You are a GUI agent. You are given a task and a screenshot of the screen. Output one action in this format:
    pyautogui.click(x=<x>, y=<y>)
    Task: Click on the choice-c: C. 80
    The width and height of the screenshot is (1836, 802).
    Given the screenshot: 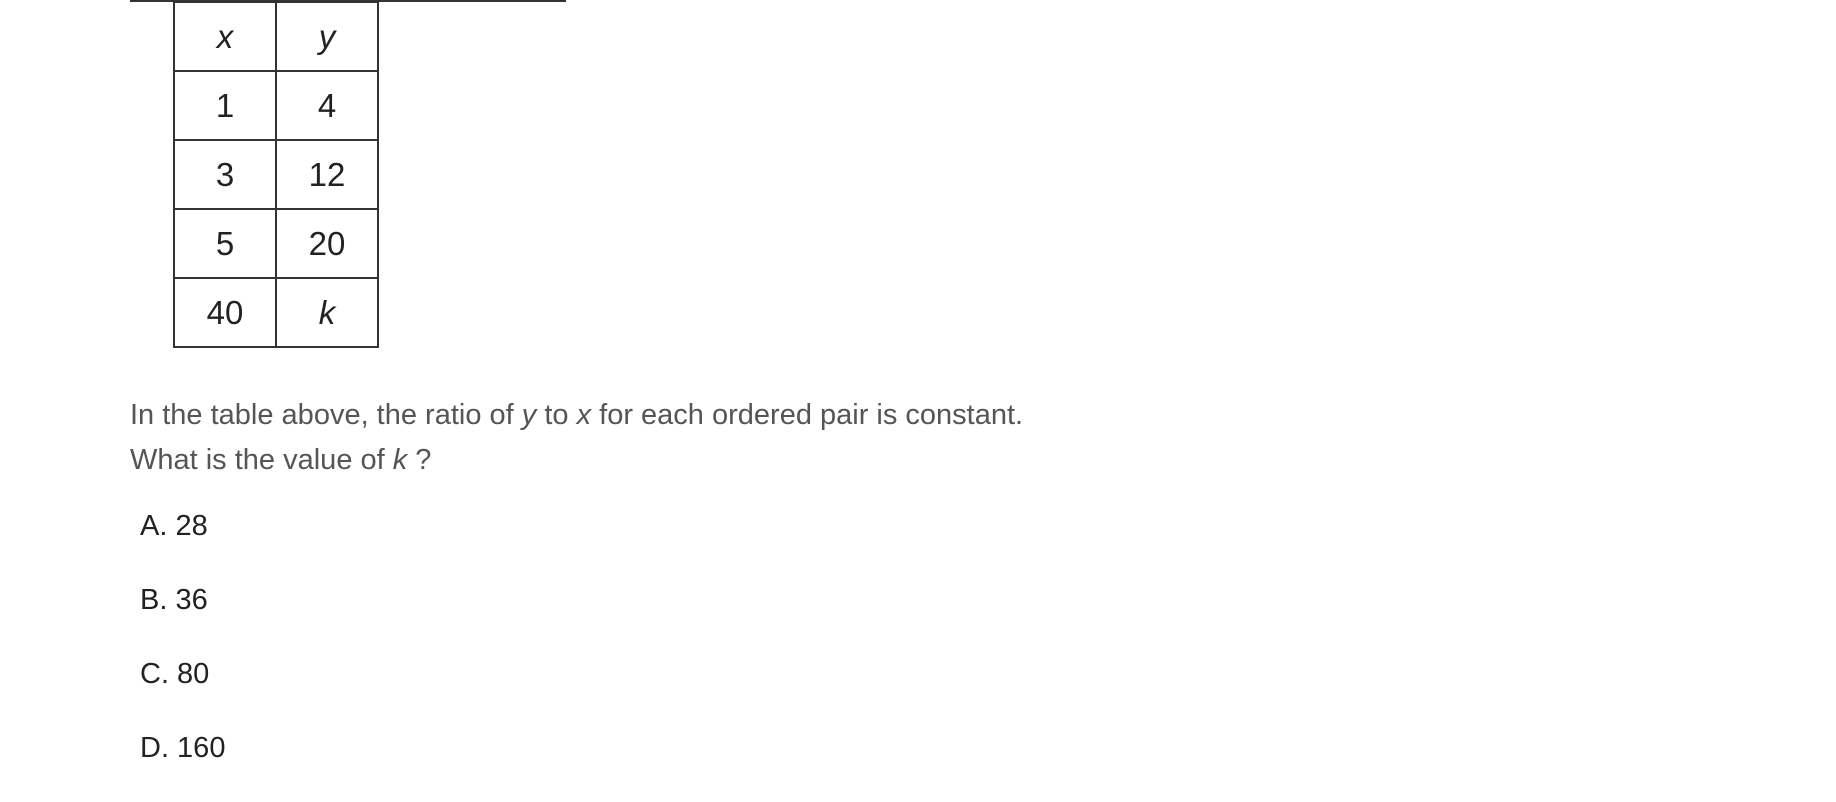 What is the action you would take?
    pyautogui.click(x=182, y=691)
    